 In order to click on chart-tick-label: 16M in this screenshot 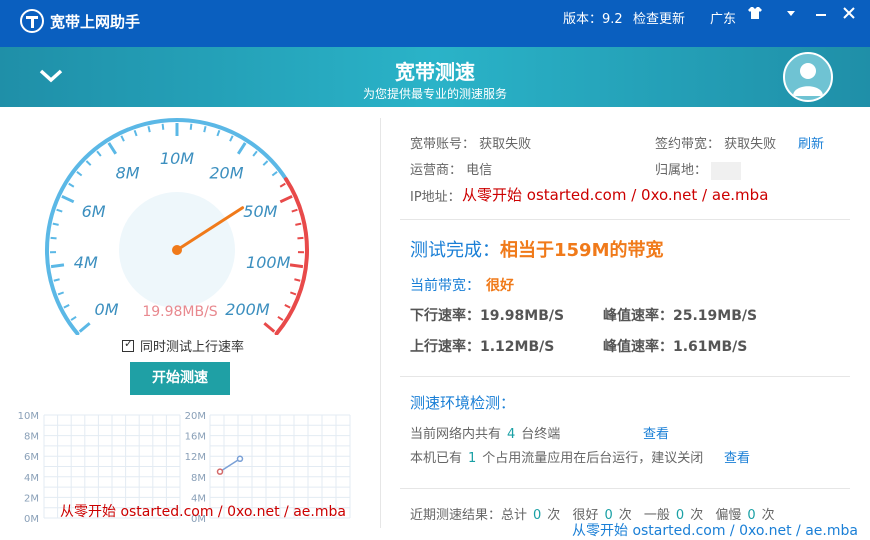, I will do `click(195, 437)`.